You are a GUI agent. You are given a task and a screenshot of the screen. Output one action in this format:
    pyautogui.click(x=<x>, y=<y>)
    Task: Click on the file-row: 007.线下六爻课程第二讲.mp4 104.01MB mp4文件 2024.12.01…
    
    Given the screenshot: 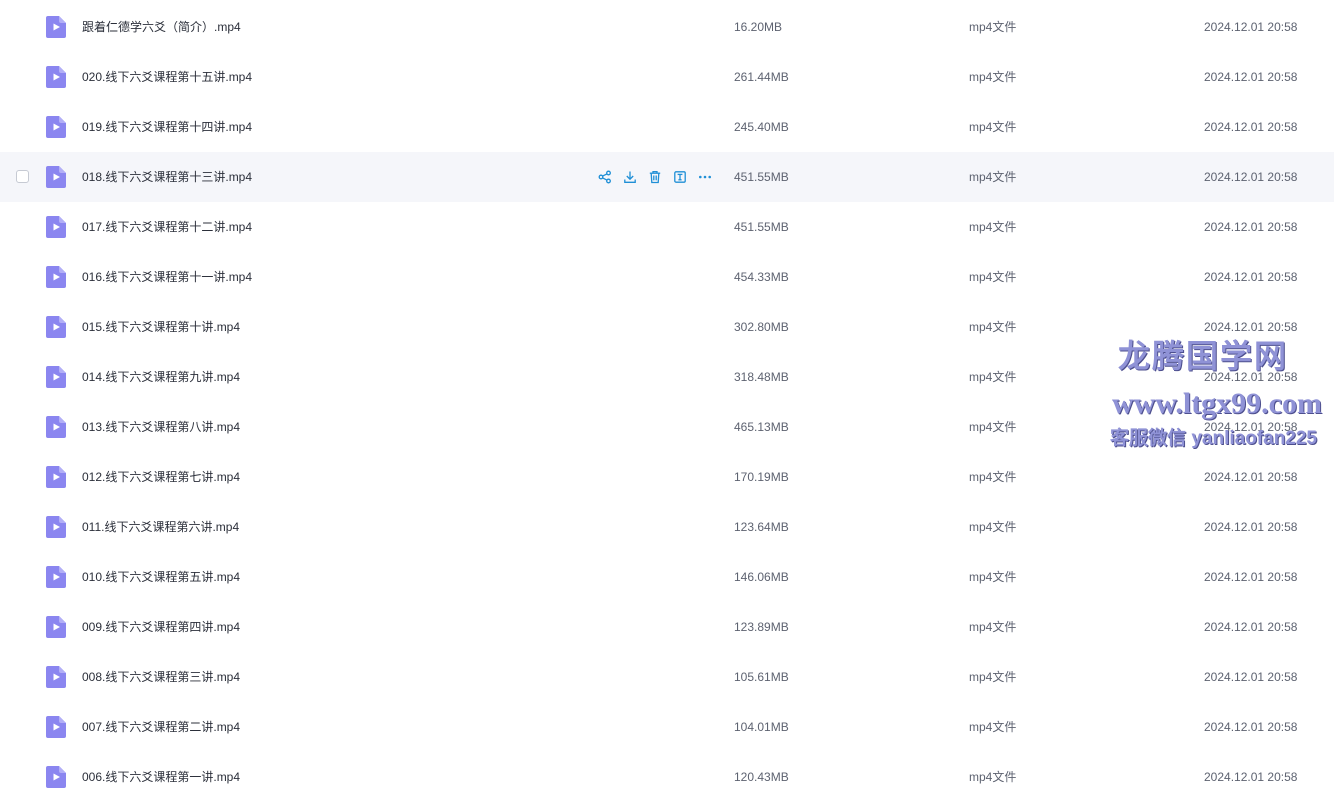 What is the action you would take?
    pyautogui.click(x=667, y=727)
    